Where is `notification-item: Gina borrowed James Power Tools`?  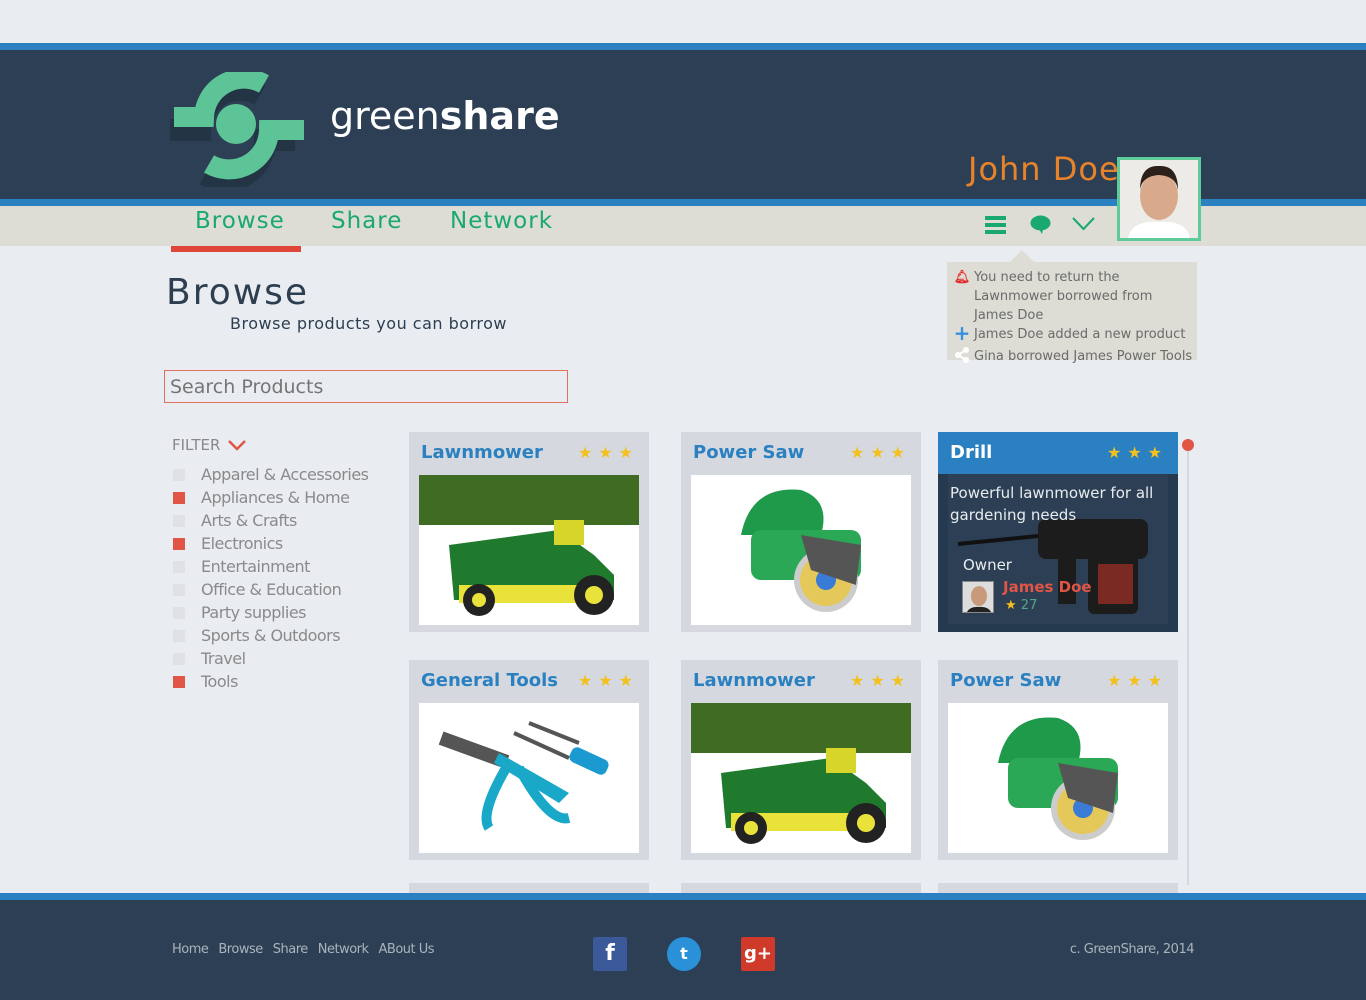 notification-item: Gina borrowed James Power Tools is located at coordinates (1073, 358).